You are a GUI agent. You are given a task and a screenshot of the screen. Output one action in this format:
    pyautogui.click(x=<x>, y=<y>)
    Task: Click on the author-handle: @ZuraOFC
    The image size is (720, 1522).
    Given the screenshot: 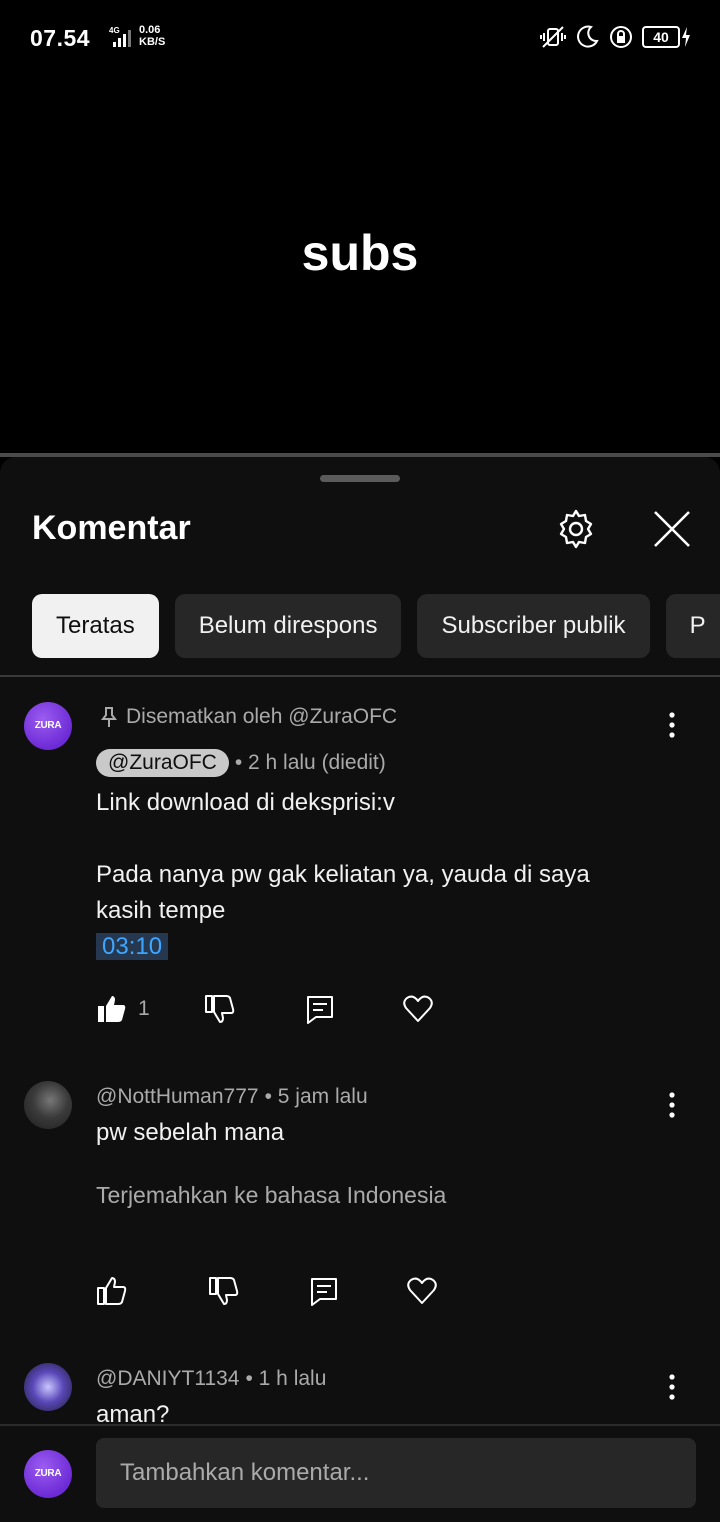 What is the action you would take?
    pyautogui.click(x=162, y=763)
    